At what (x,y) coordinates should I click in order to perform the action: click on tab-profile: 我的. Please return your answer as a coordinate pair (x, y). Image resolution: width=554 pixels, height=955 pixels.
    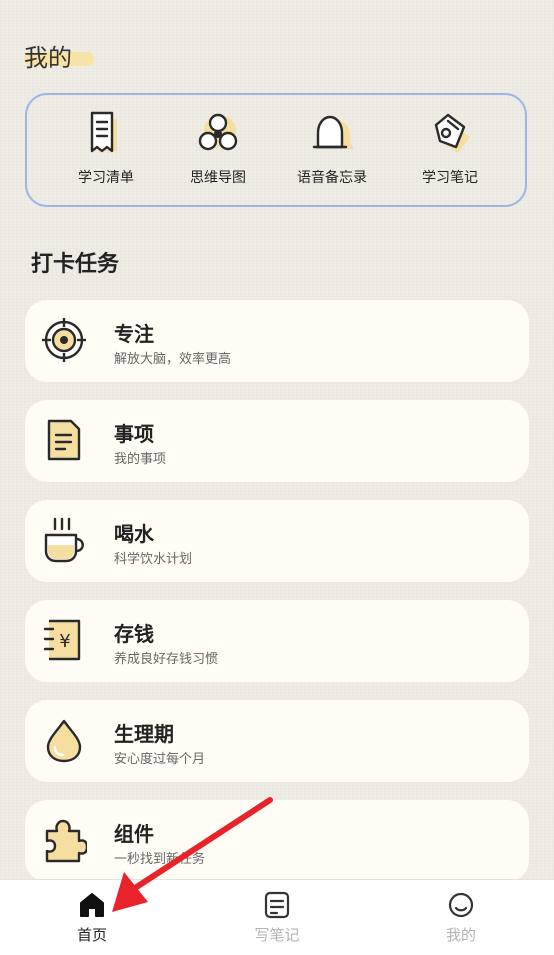
    Looking at the image, I should click on (461, 917).